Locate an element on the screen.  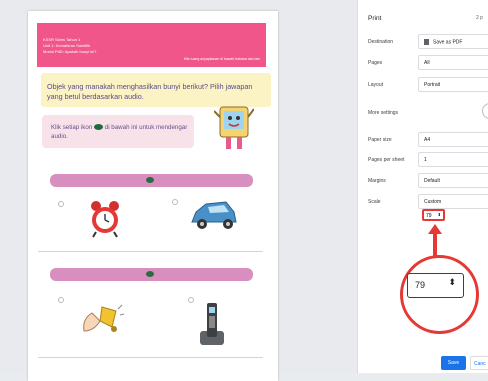
sheet-count: 2 p is located at coordinates (479, 18).